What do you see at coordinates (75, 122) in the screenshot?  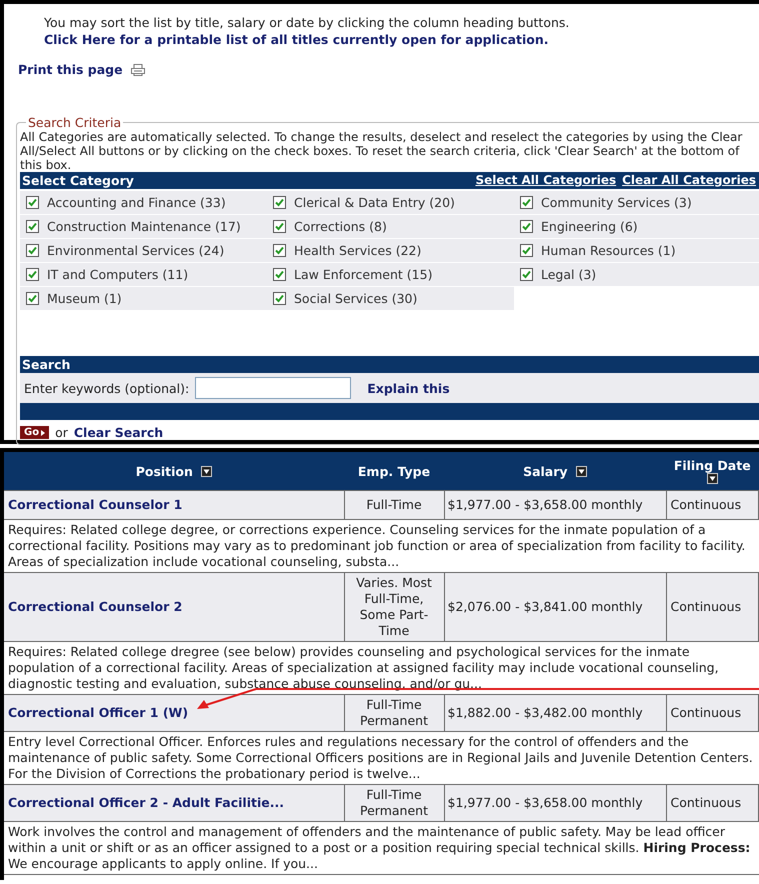 I see `search-criteria-legend: Search Criteria` at bounding box center [75, 122].